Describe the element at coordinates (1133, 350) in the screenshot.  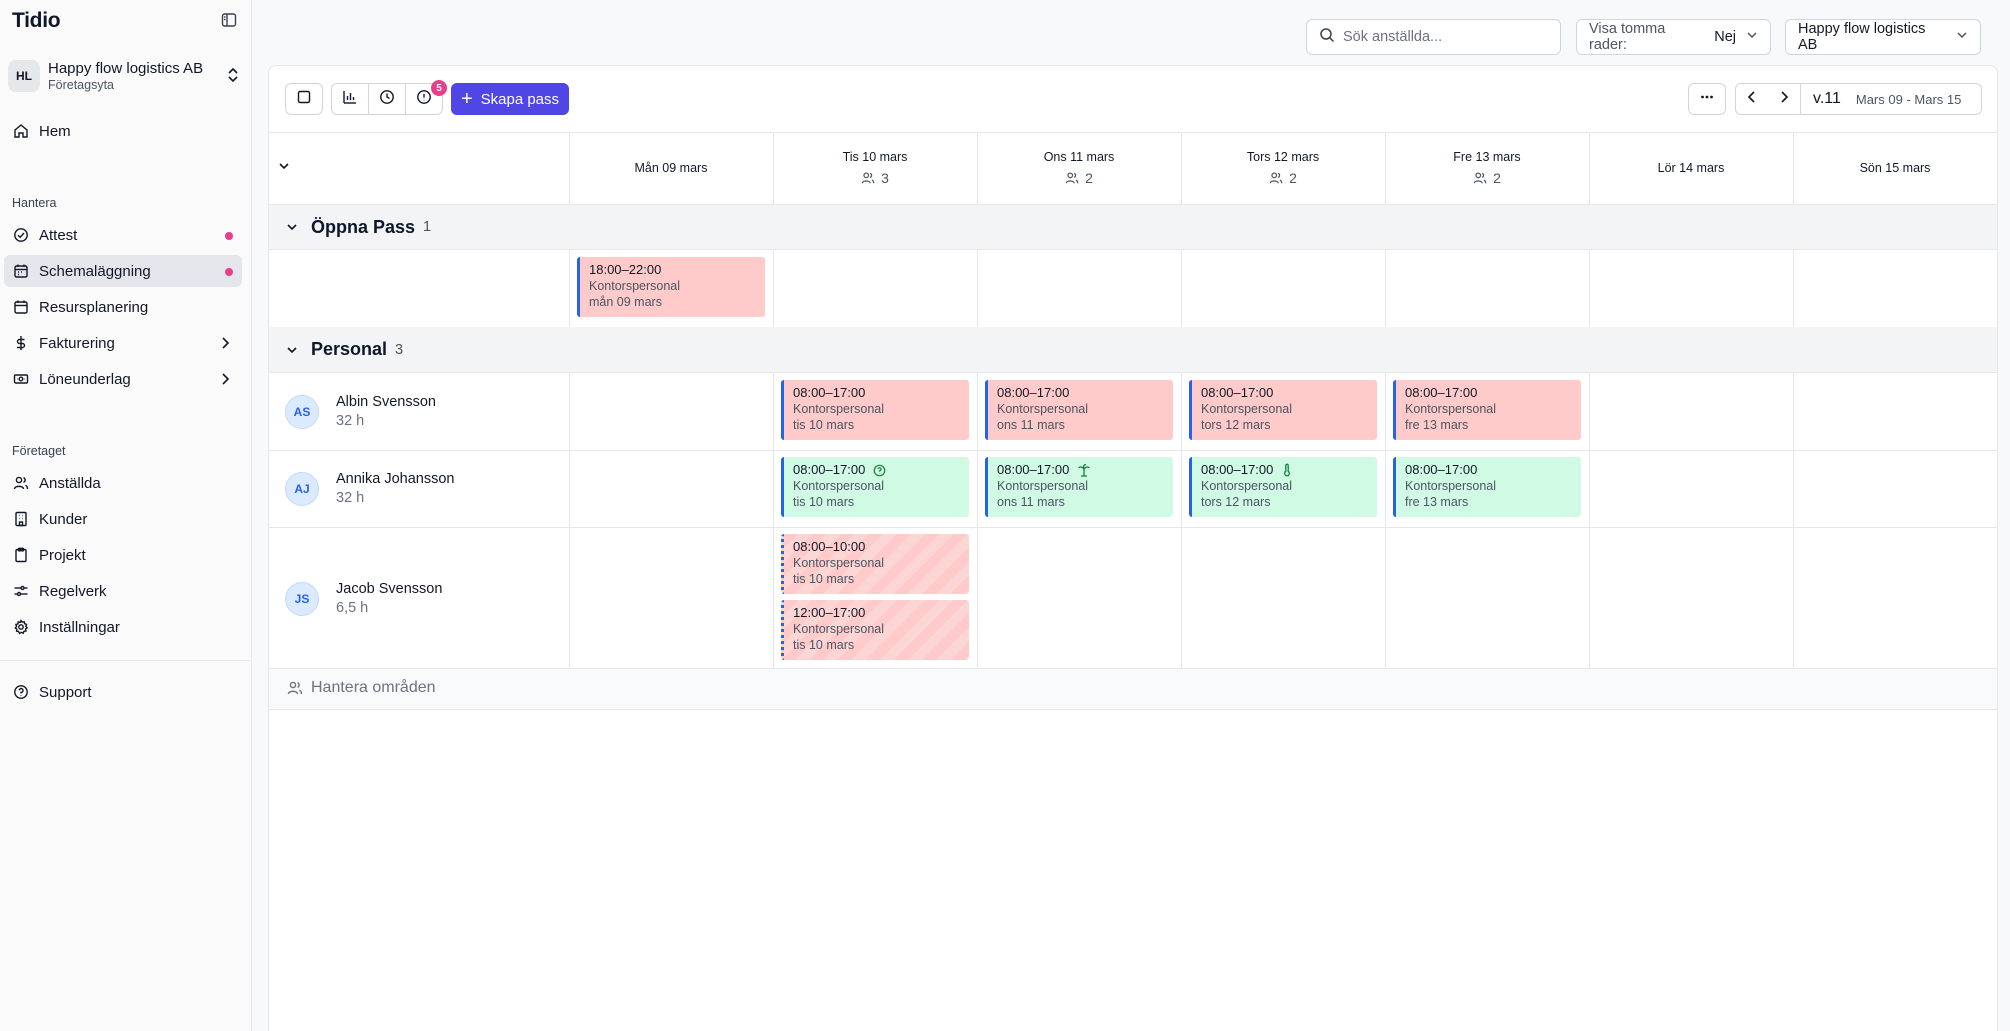
I see `group-staff: Personal 3` at that location.